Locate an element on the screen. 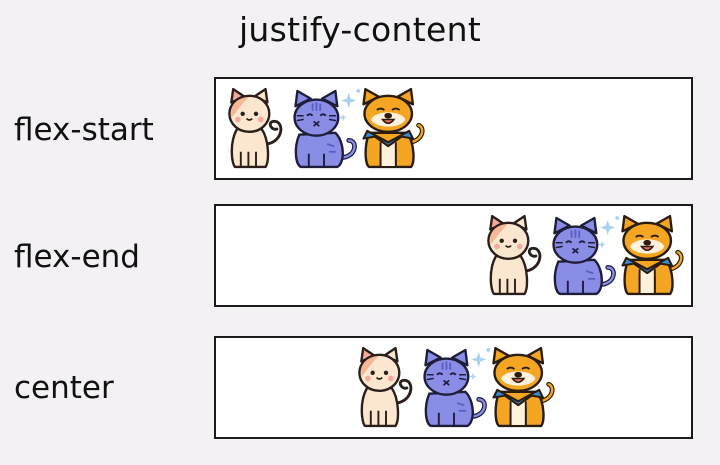 The width and height of the screenshot is (720, 465). label-flex-start: flex-start is located at coordinates (84, 130).